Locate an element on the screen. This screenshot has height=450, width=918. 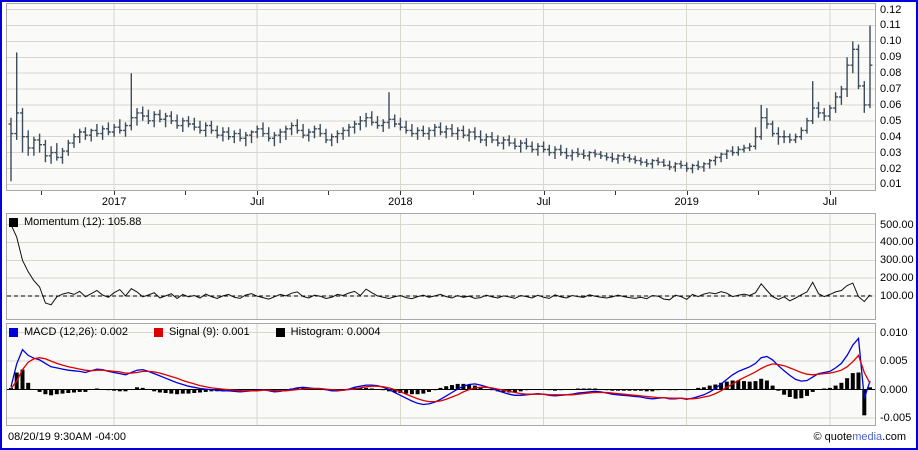
momentum-legend-item: Momentum (12): 105.88 is located at coordinates (75, 222).